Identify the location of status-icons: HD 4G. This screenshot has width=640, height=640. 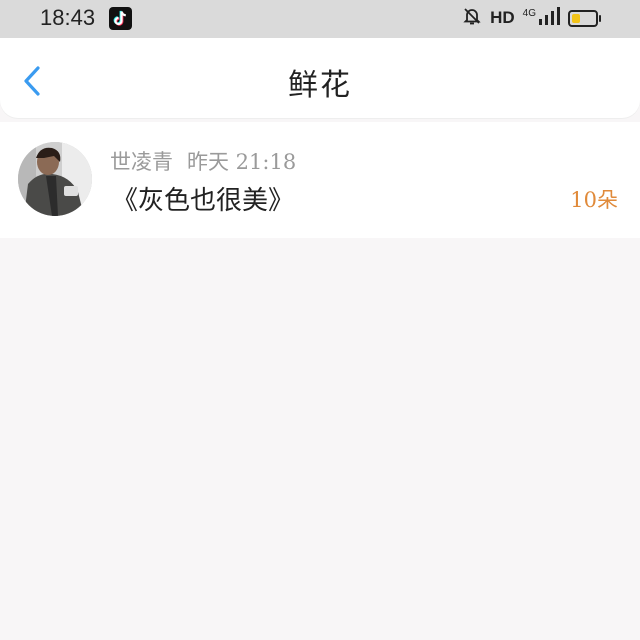
(531, 18).